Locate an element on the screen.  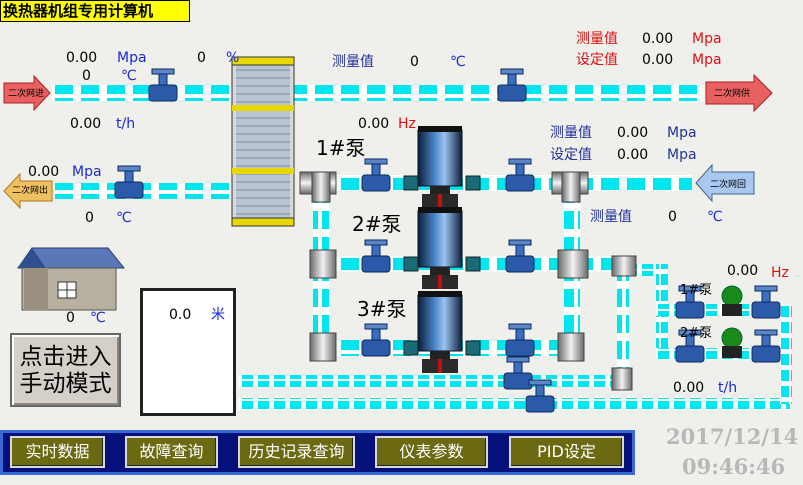
clock-time: 09:46:46 is located at coordinates (734, 466).